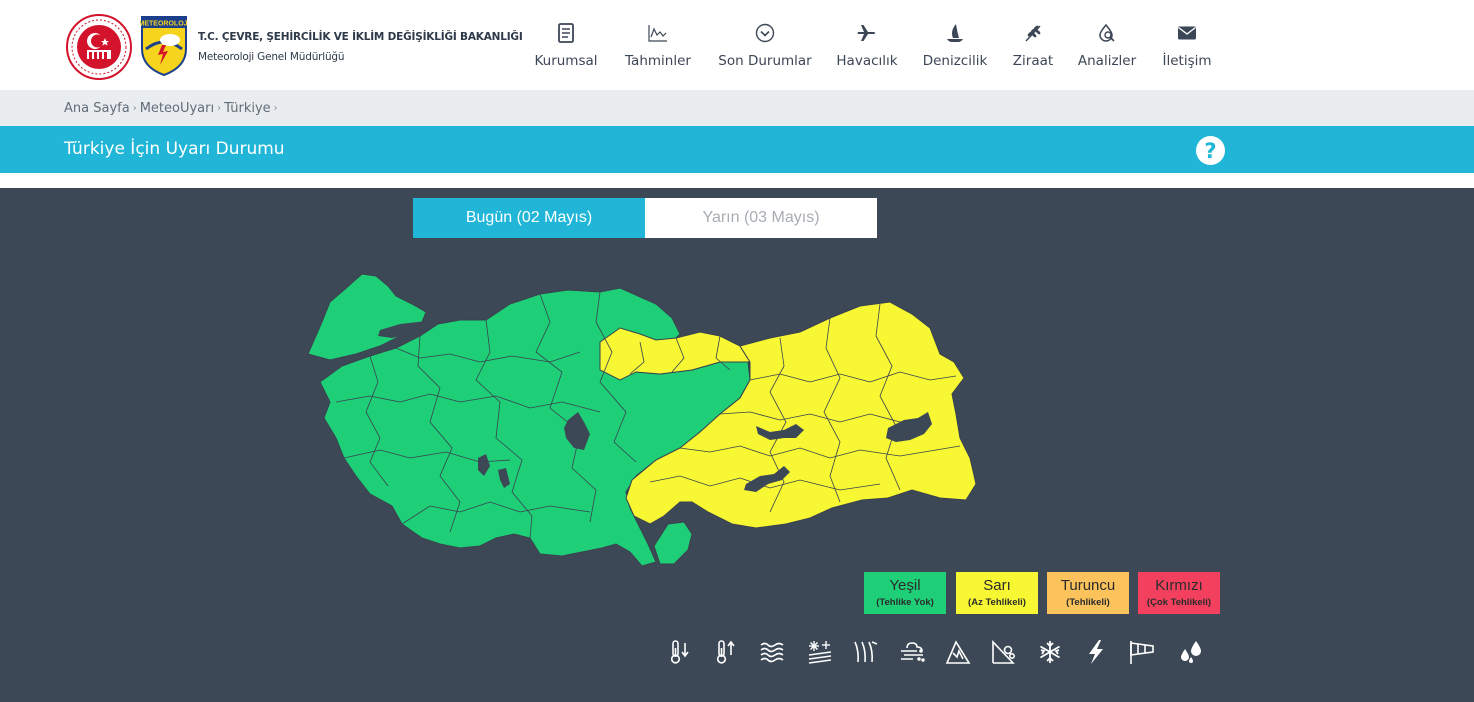  Describe the element at coordinates (765, 33) in the screenshot. I see `chevron-circle-icon` at that location.